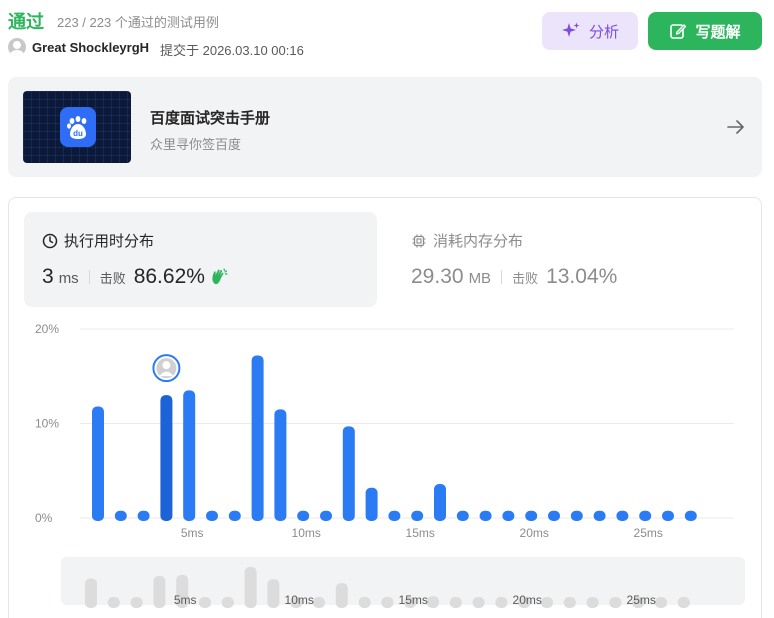  I want to click on x-tick-label: 5ms, so click(192, 533).